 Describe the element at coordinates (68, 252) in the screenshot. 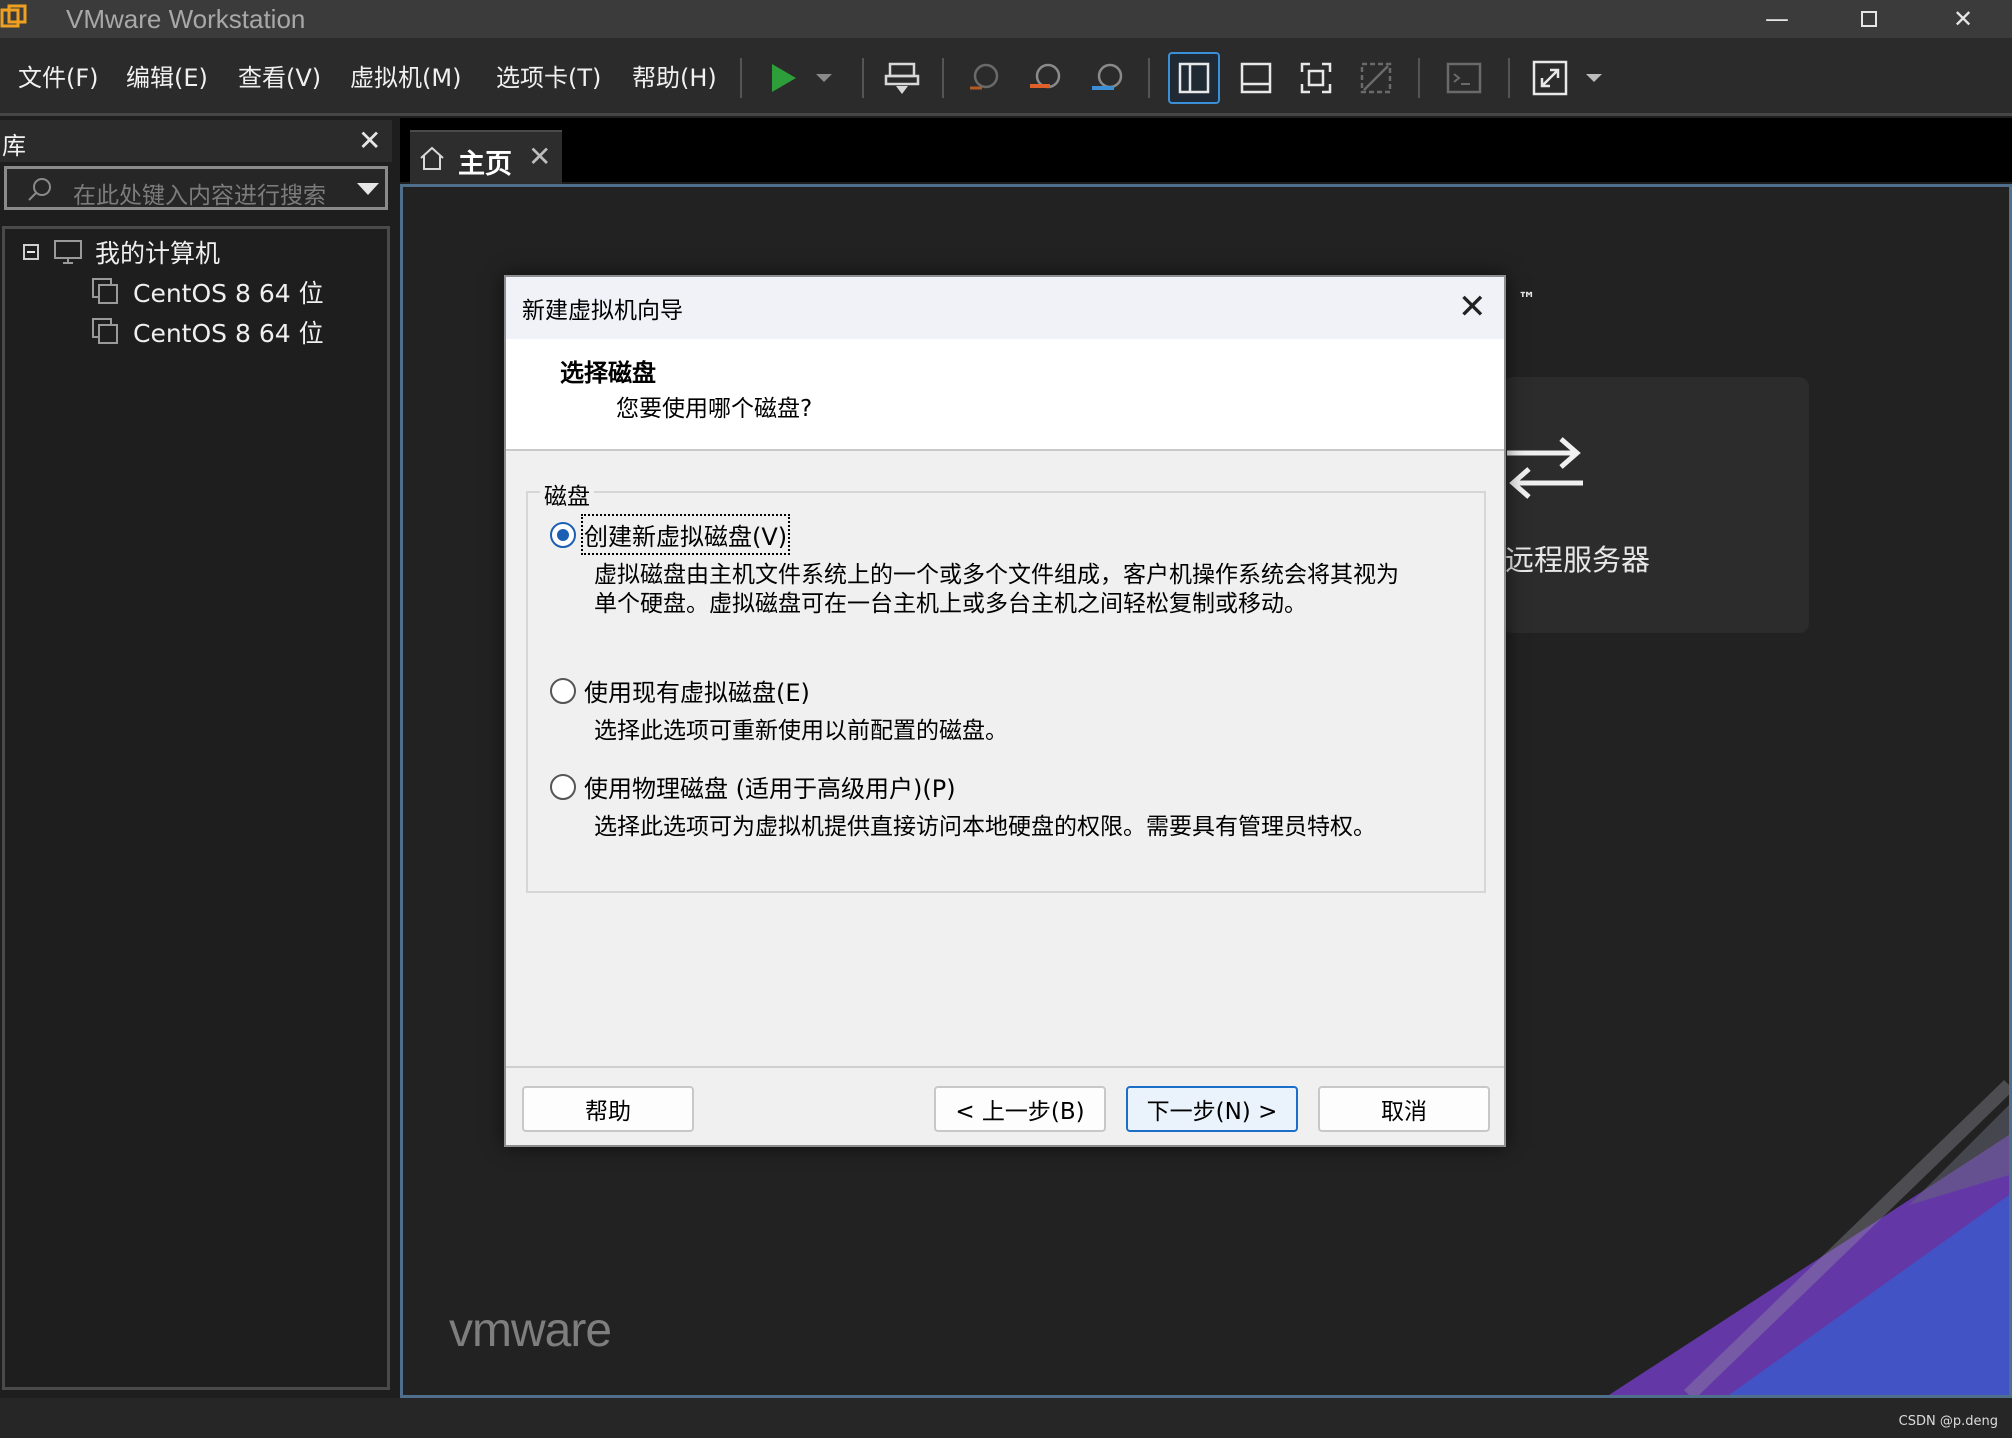

I see `computer-icon` at that location.